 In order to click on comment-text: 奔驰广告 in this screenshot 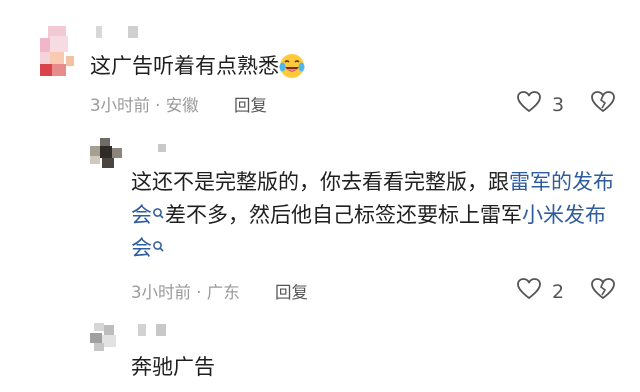, I will do `click(173, 367)`.